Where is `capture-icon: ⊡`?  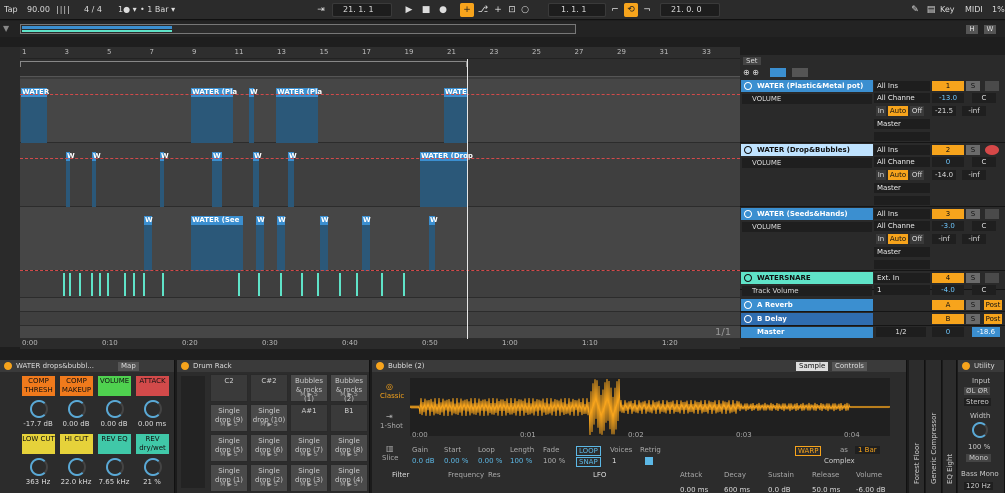 capture-icon: ⊡ is located at coordinates (512, 10).